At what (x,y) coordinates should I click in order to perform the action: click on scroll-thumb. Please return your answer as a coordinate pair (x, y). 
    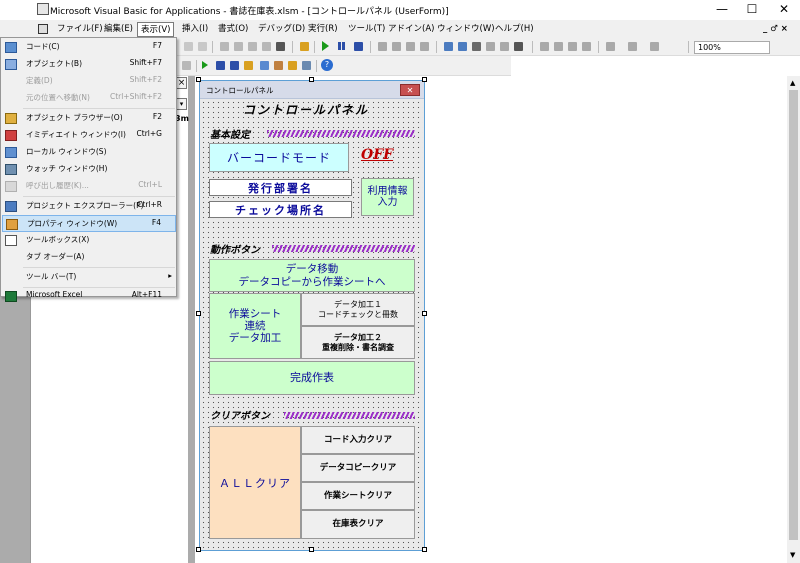
    Looking at the image, I should click on (793, 315).